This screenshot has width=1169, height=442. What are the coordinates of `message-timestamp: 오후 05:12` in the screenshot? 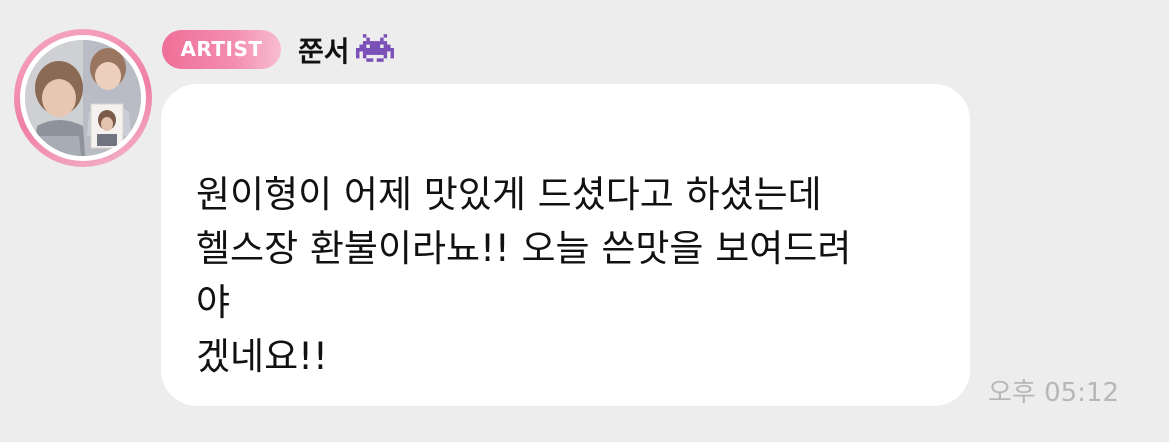 It's located at (1054, 393).